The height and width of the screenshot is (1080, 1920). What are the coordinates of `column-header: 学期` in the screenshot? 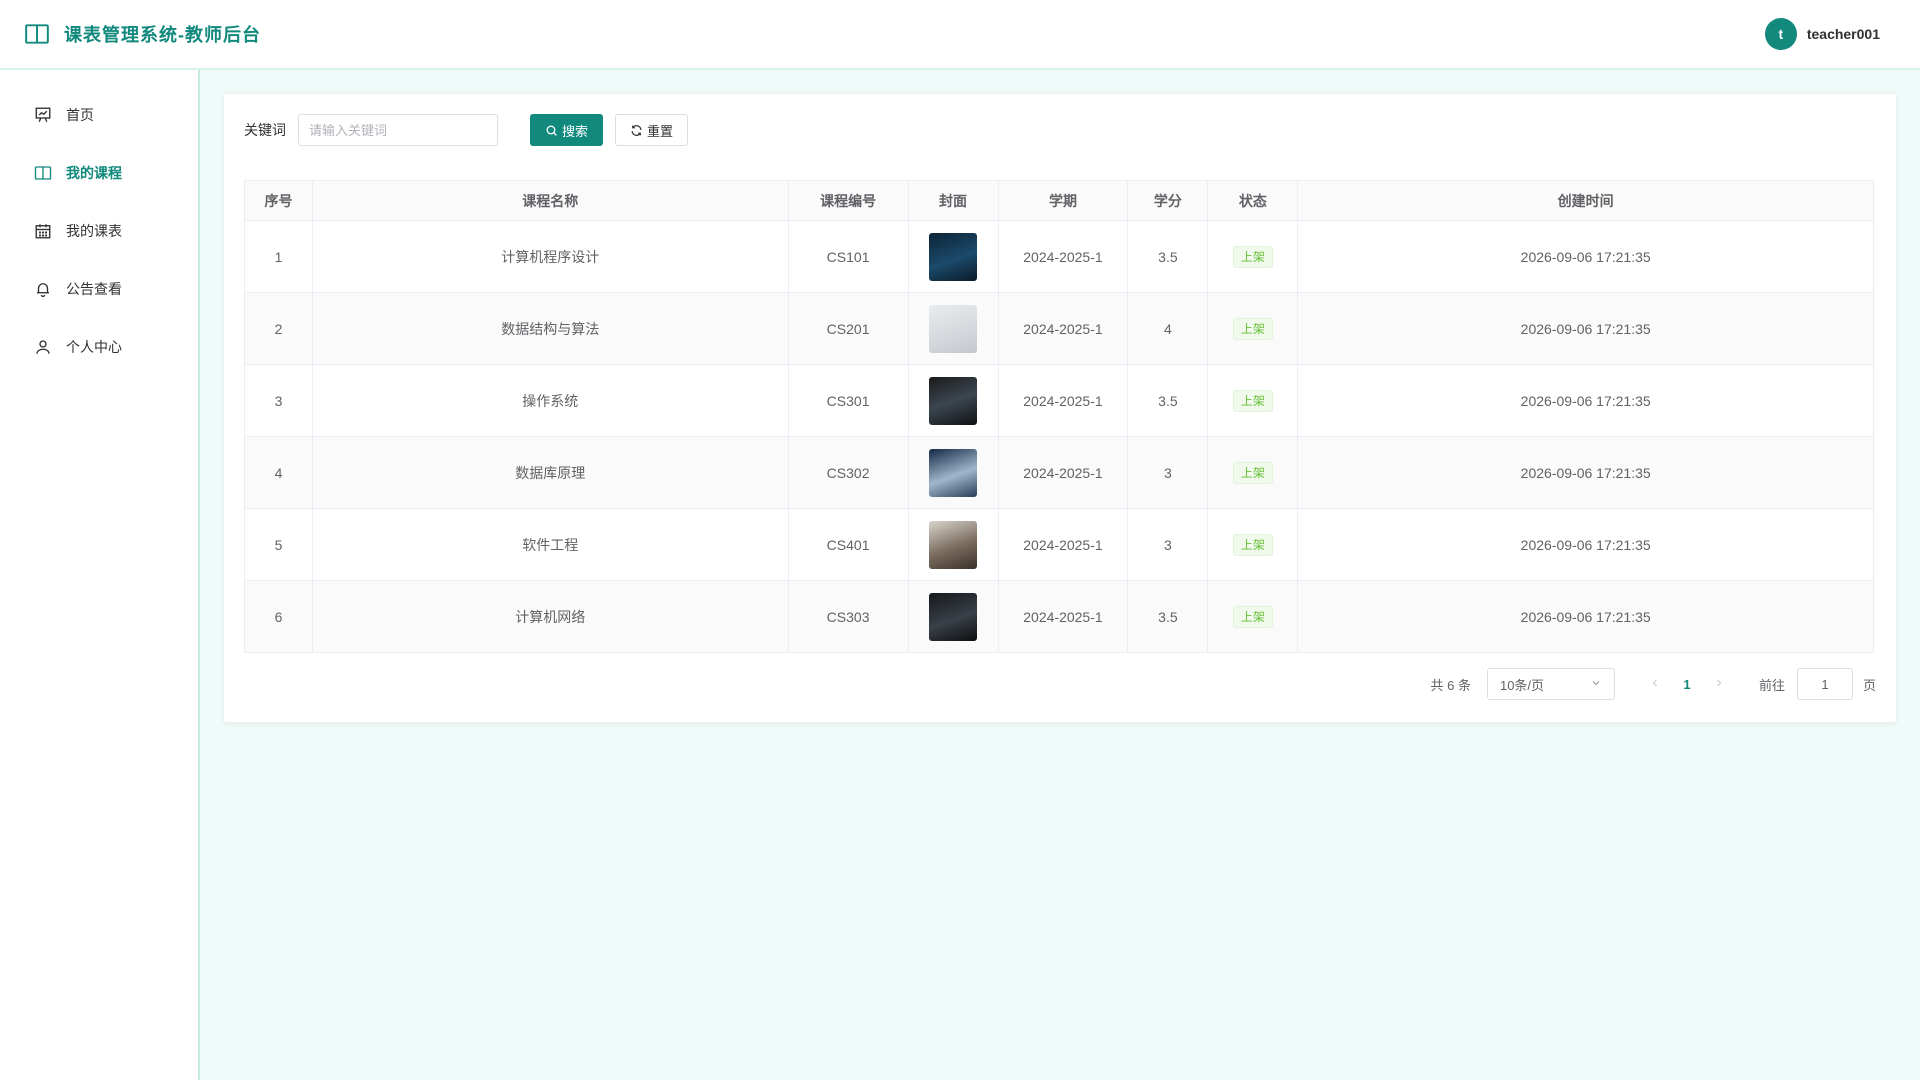 It's located at (1063, 200).